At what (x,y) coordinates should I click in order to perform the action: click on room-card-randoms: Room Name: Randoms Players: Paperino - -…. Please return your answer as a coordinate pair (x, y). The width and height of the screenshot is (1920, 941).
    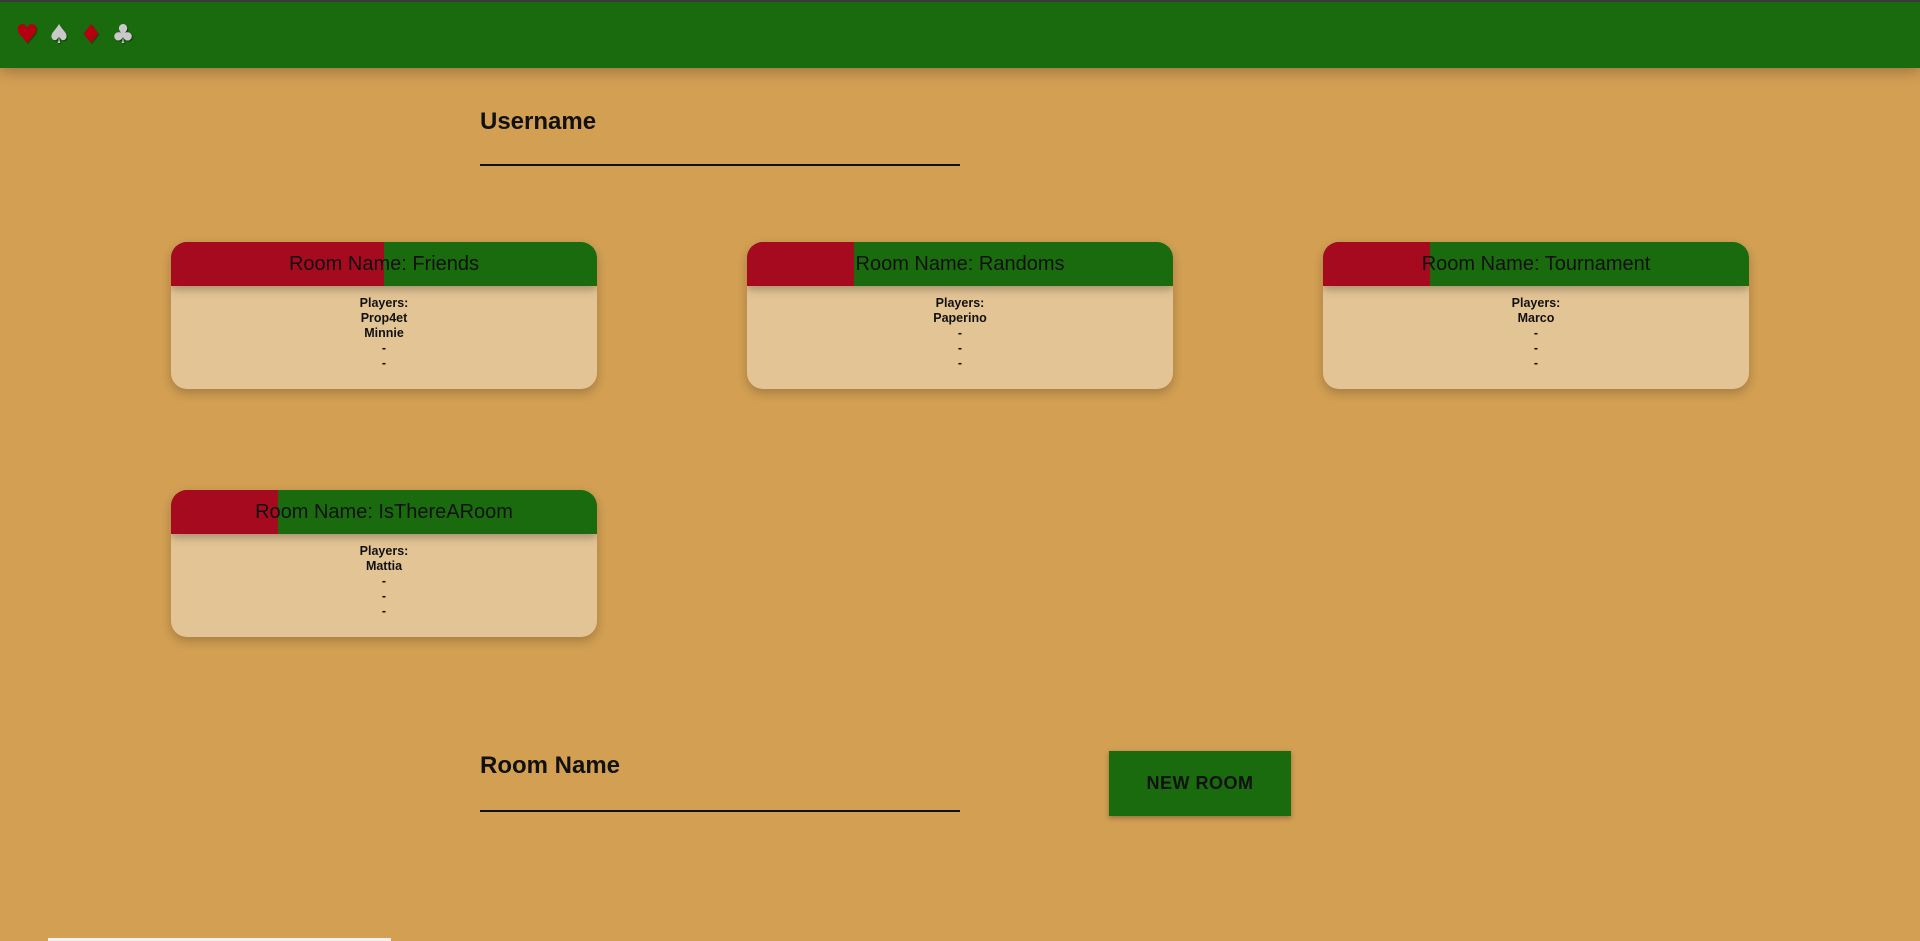
    Looking at the image, I should click on (960, 315).